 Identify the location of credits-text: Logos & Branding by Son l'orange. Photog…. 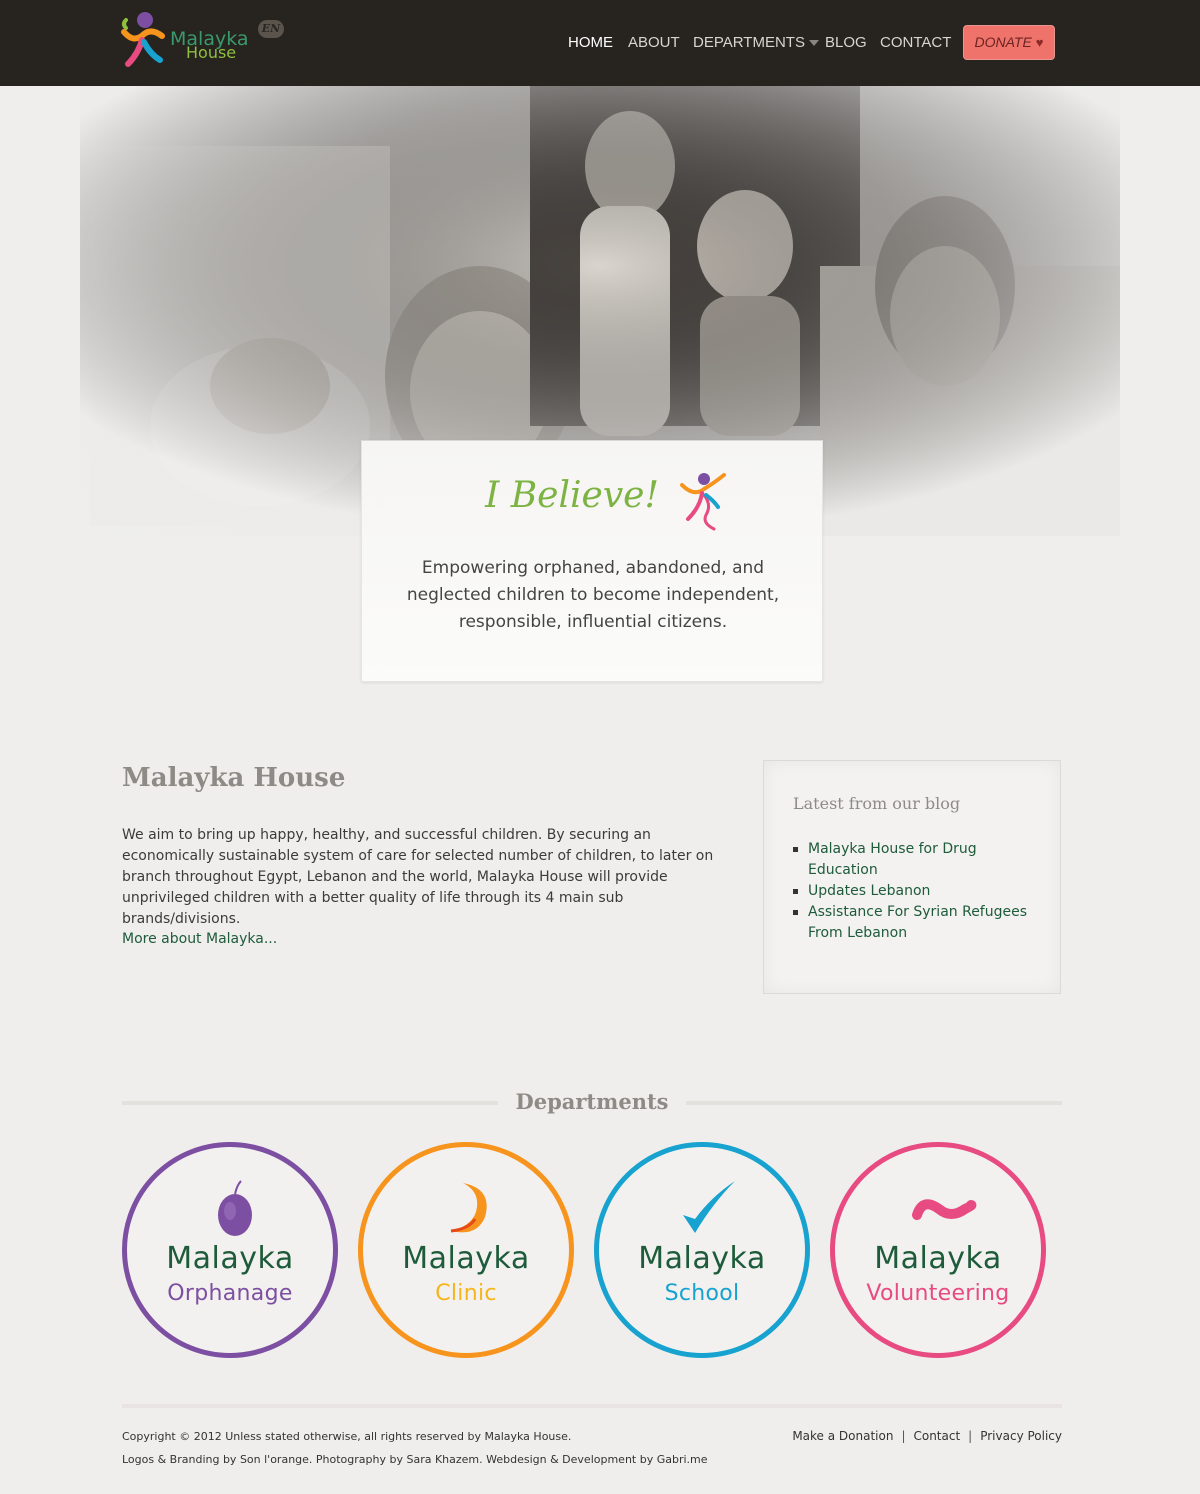
(415, 1459).